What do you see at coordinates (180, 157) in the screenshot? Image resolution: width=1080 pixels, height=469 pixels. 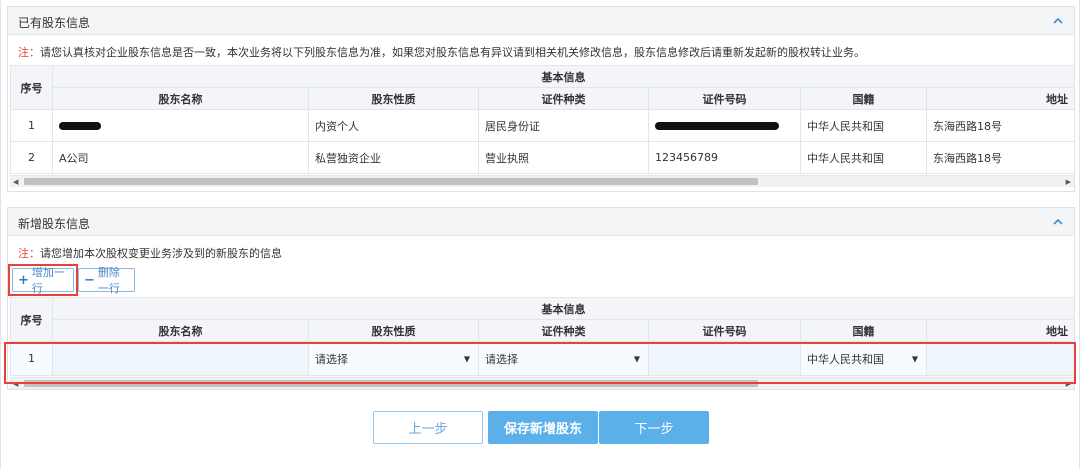 I see `shareholder-name: A公司` at bounding box center [180, 157].